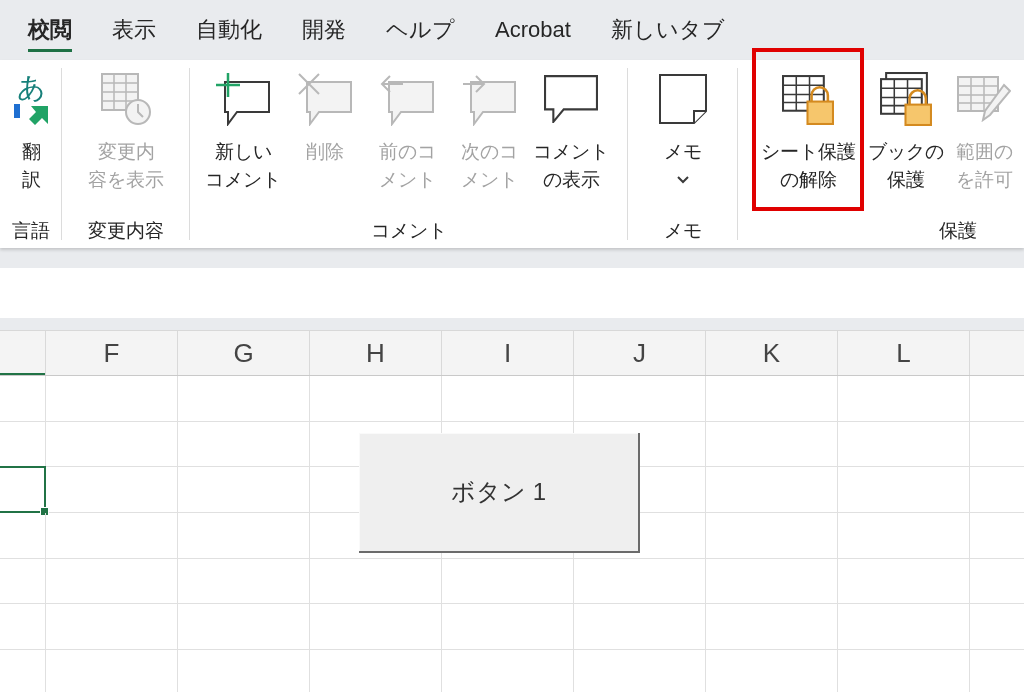 This screenshot has width=1024, height=692. What do you see at coordinates (407, 99) in the screenshot?
I see `comment-left-arrow-icon` at bounding box center [407, 99].